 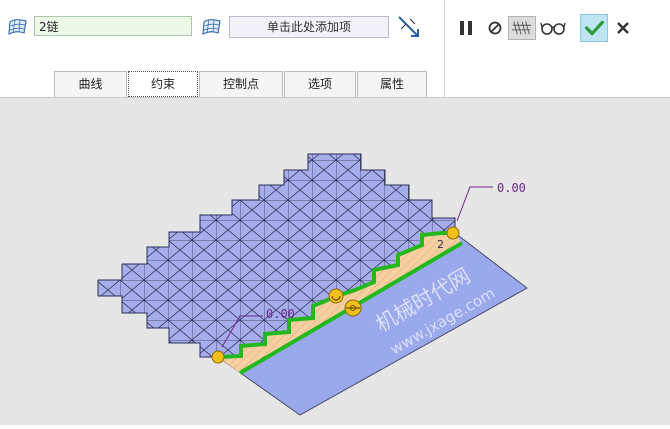 I want to click on tab-bar: 曲线 约束 控制点 选项 属性, so click(x=241, y=84).